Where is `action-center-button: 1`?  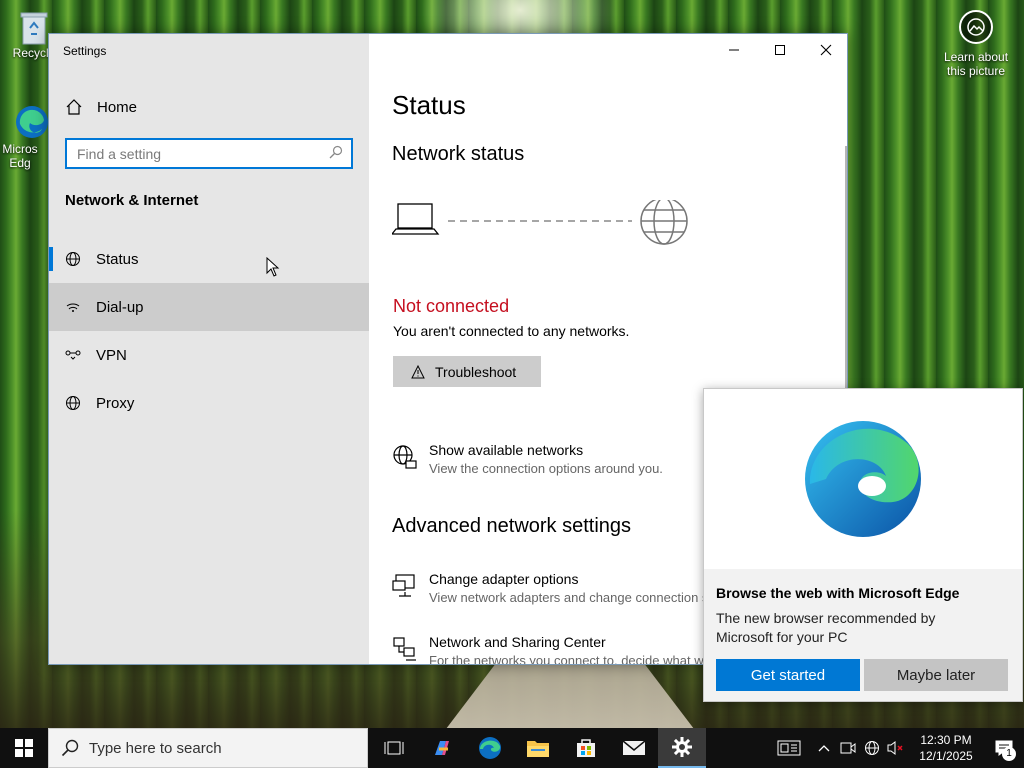 action-center-button: 1 is located at coordinates (1004, 748).